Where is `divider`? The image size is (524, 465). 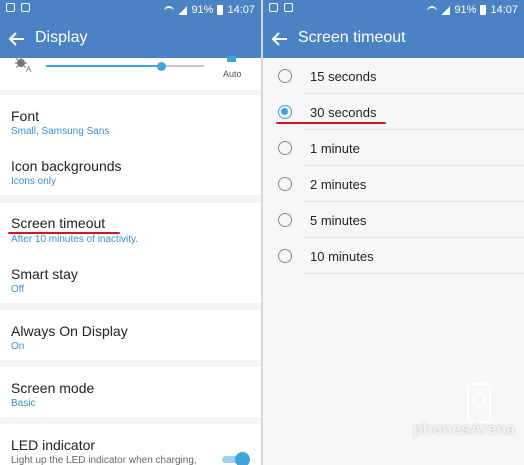 divider is located at coordinates (414, 273).